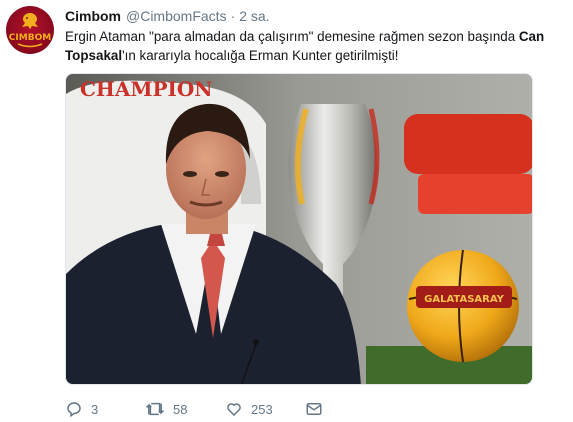  What do you see at coordinates (254, 16) in the screenshot?
I see `timestamp: 2 sa.` at bounding box center [254, 16].